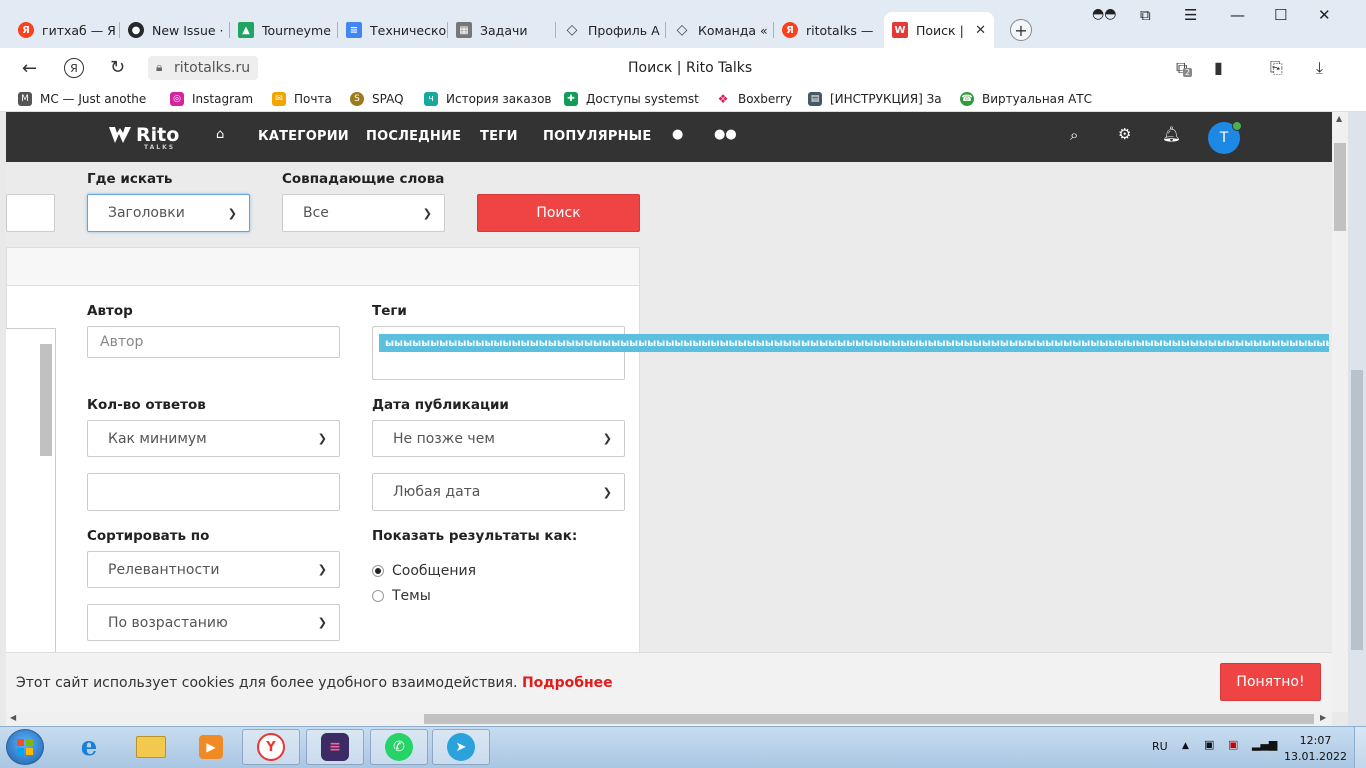 This screenshot has height=768, width=1366. Describe the element at coordinates (597, 136) in the screenshot. I see `nav-popular: ПОПУЛЯРНЫЕ` at that location.